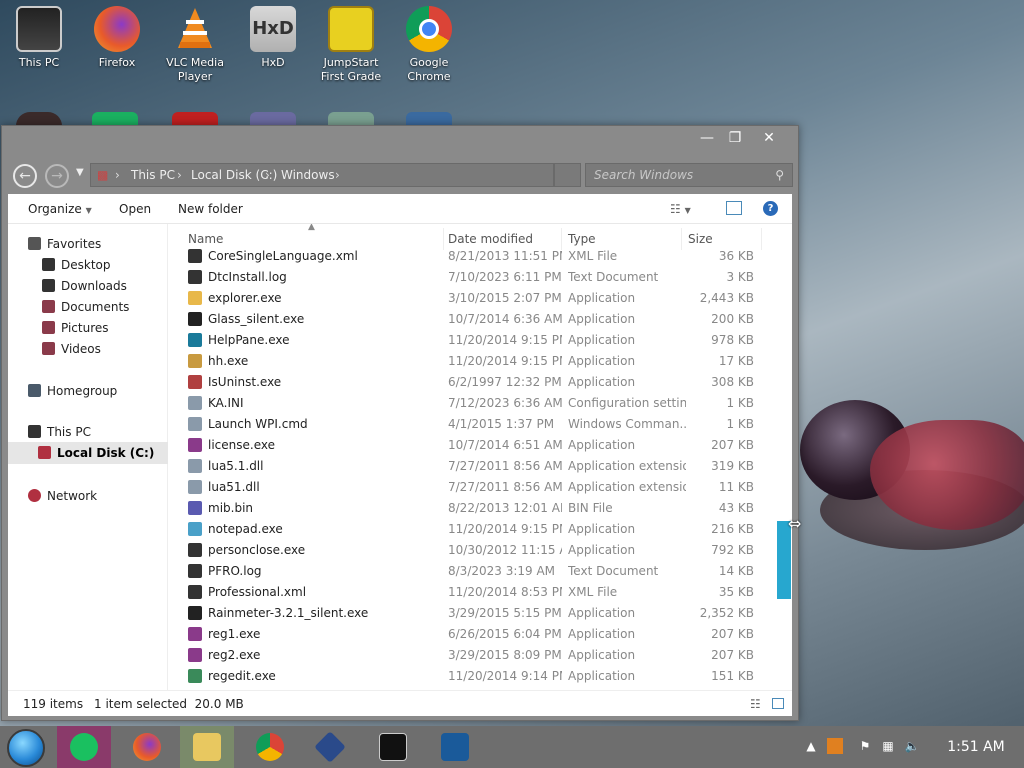 The height and width of the screenshot is (768, 1024). Describe the element at coordinates (689, 175) in the screenshot. I see `search-input: Search Windows ⚲` at that location.